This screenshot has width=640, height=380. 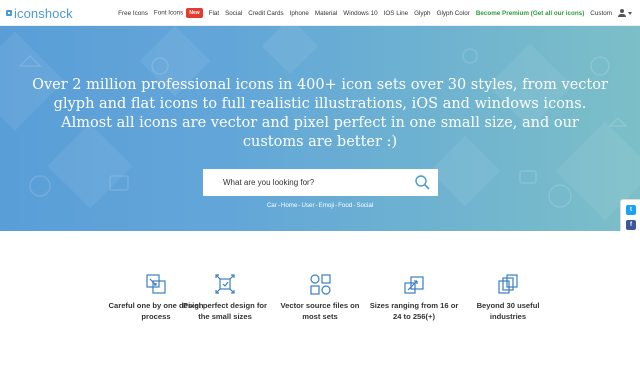 What do you see at coordinates (320, 284) in the screenshot?
I see `vector-files-icon` at bounding box center [320, 284].